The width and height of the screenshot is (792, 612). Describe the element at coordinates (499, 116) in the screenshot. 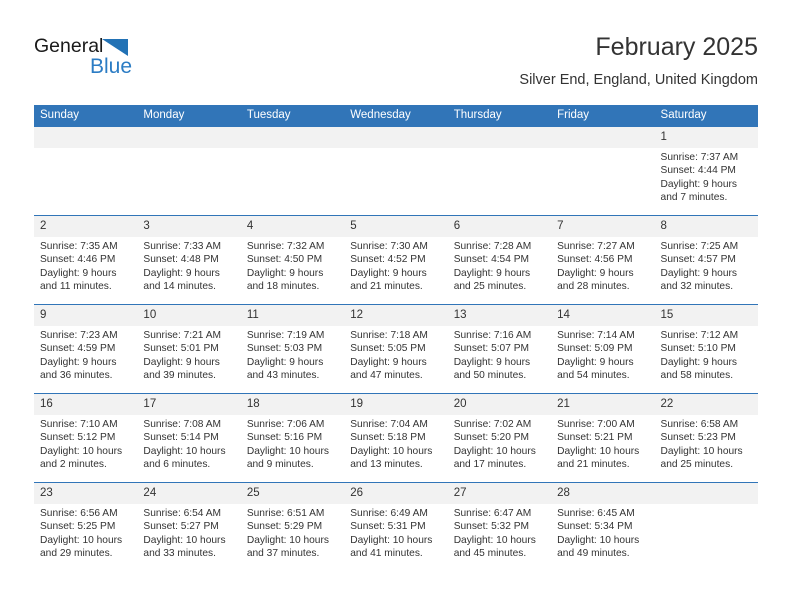

I see `weekday-header-thursday: Thursday` at that location.